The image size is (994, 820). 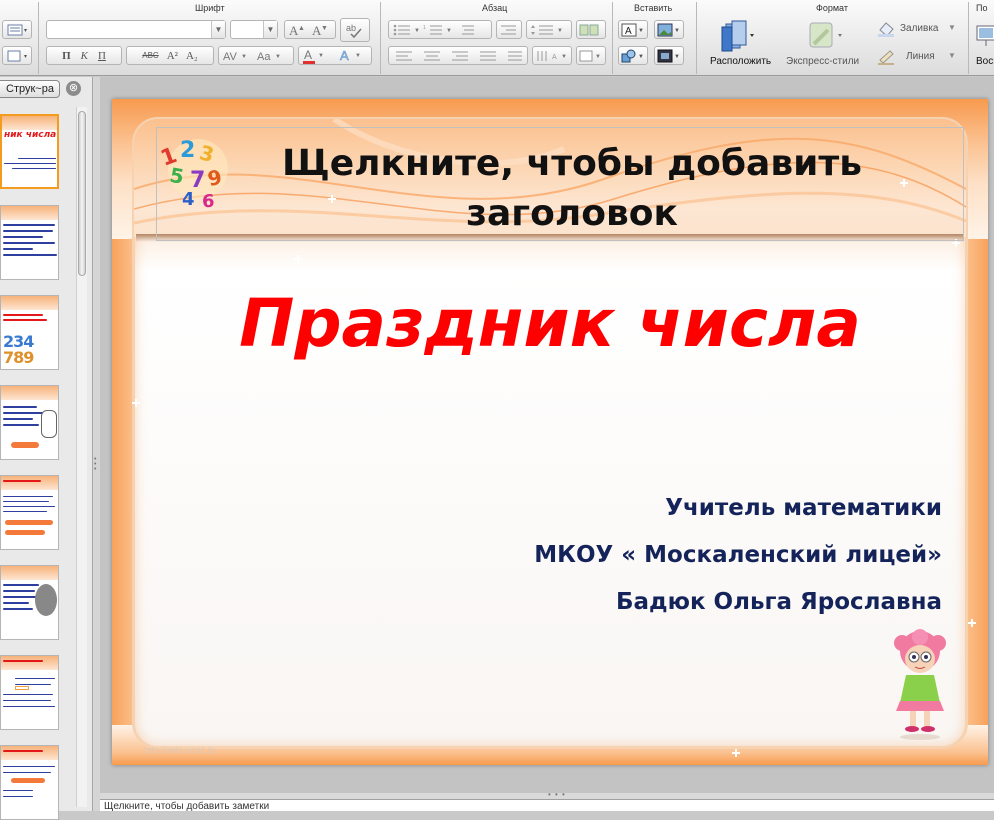 I want to click on slide-navigator-panel: Струк~ра ⊗ ник числа 234 789, so click(x=46, y=448).